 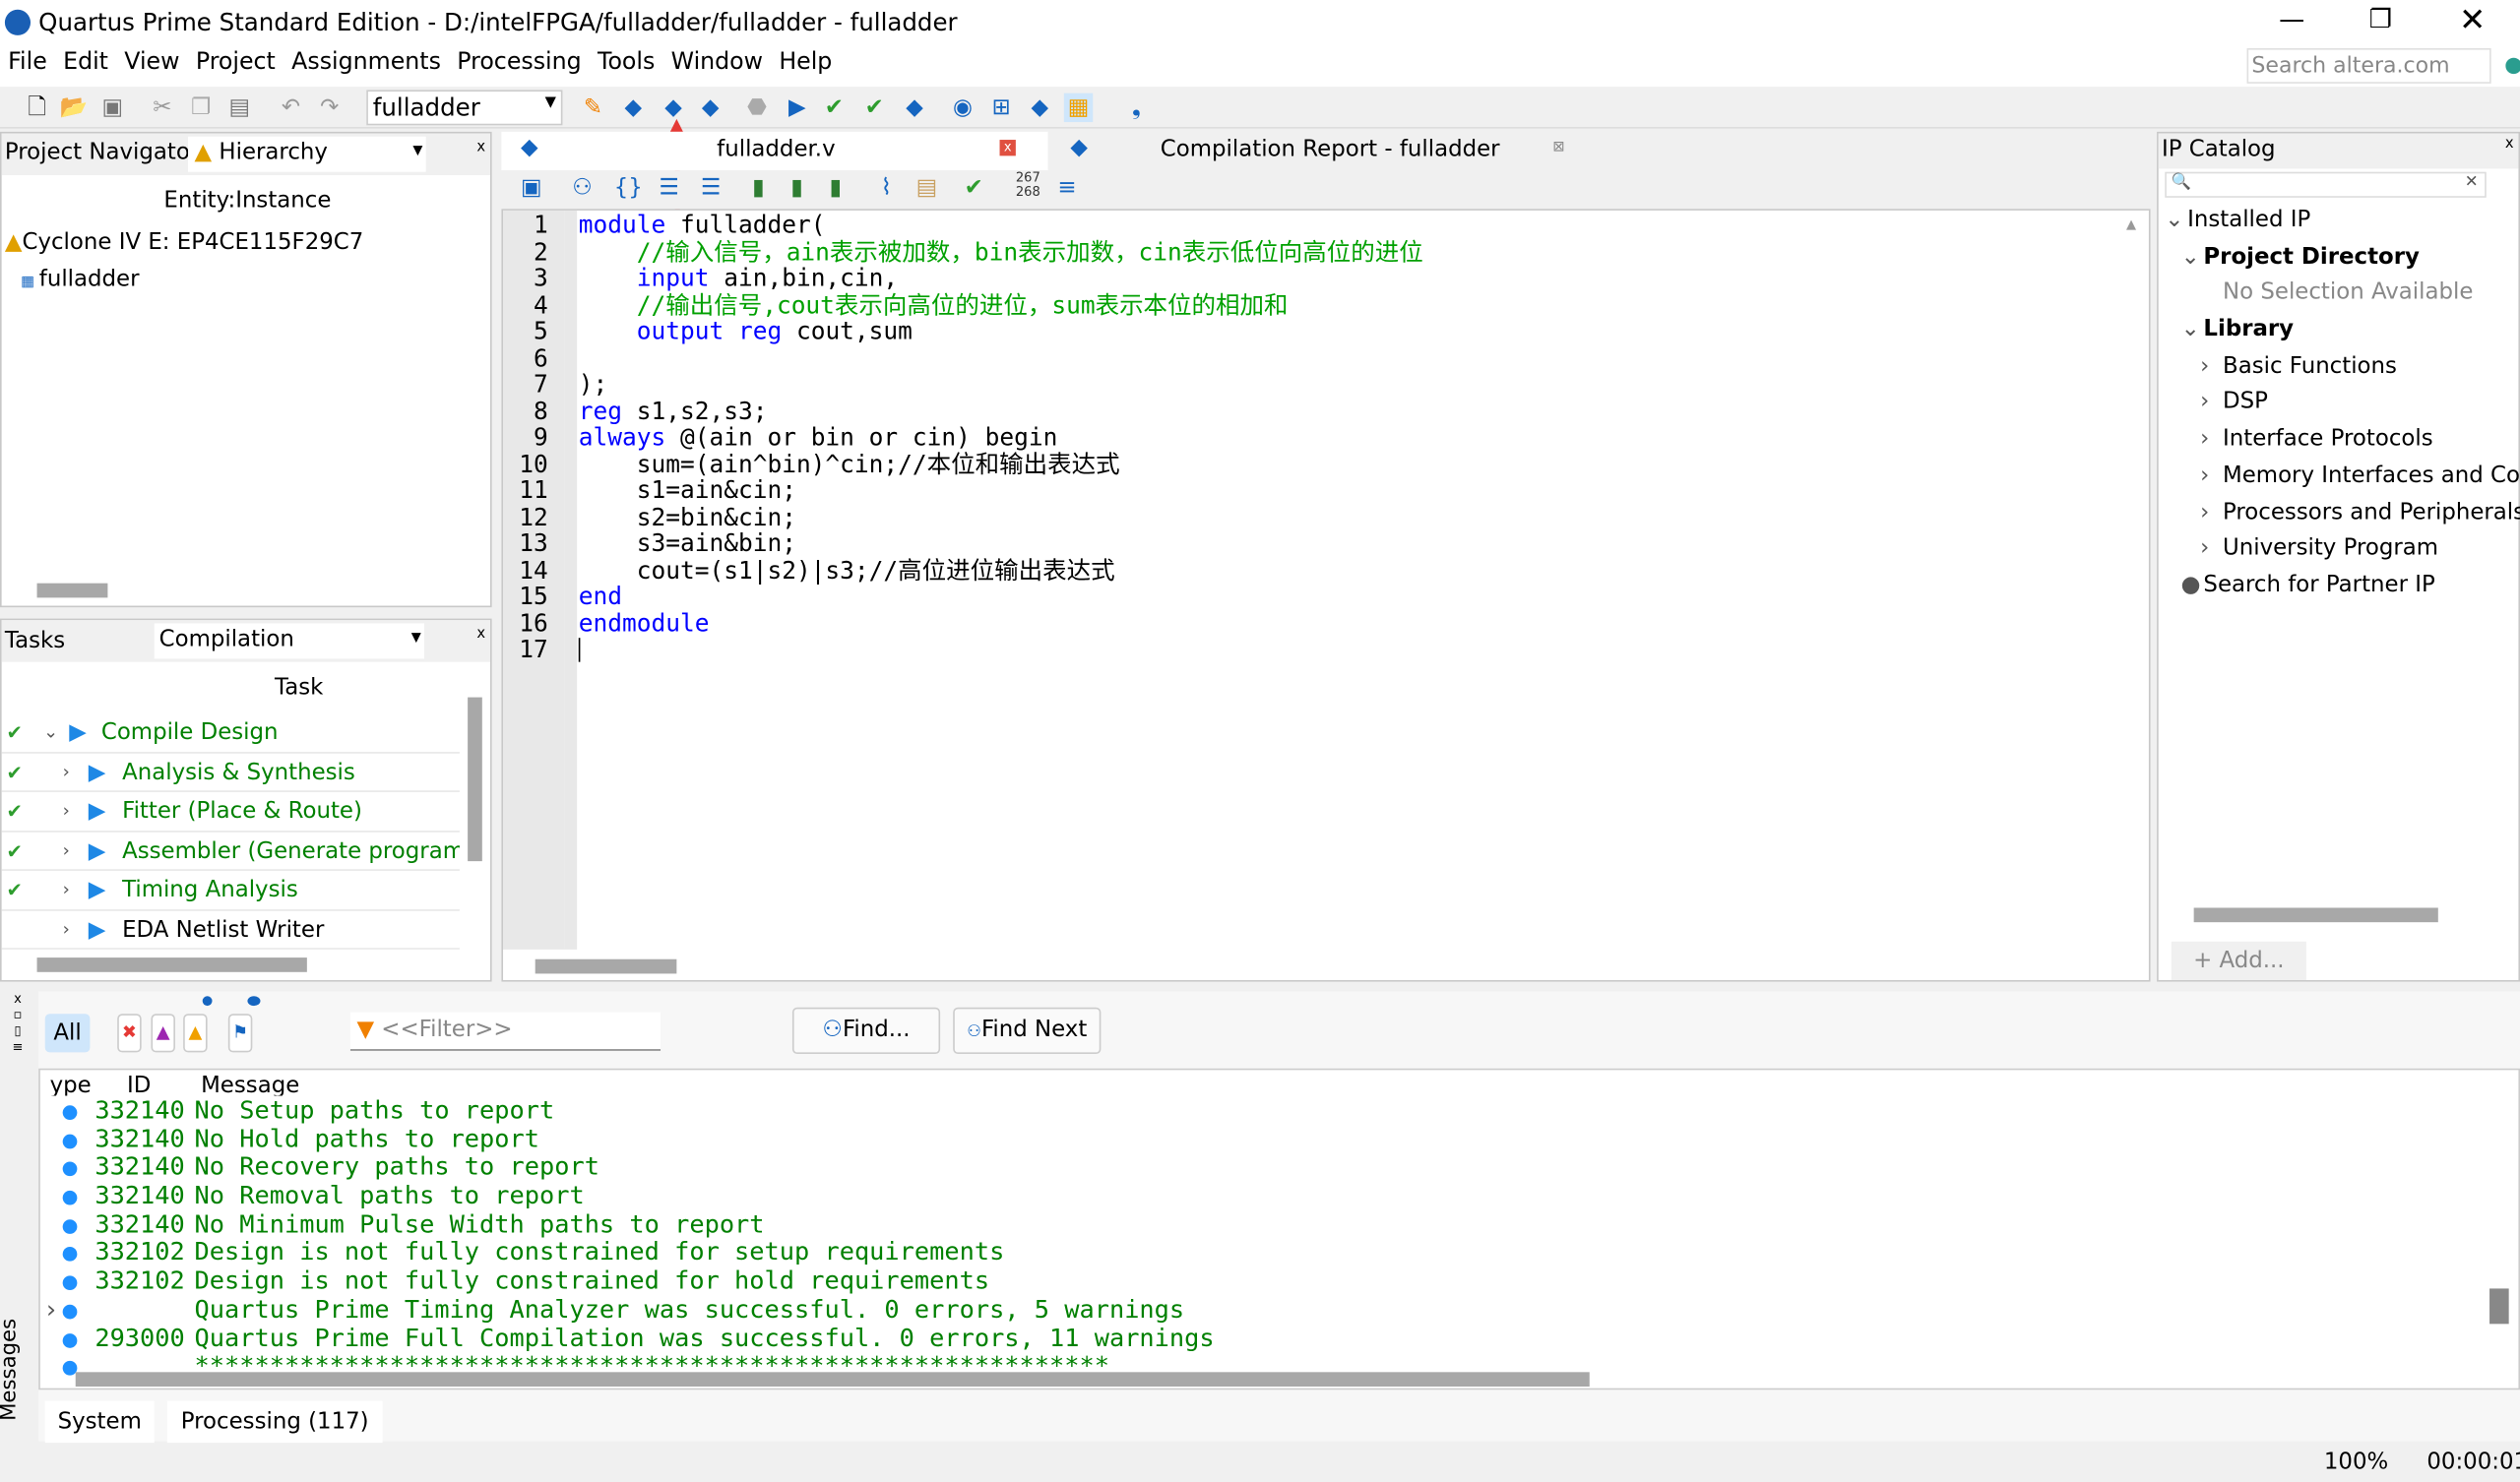 What do you see at coordinates (289, 641) in the screenshot?
I see `flow-select: Compilation ▼` at bounding box center [289, 641].